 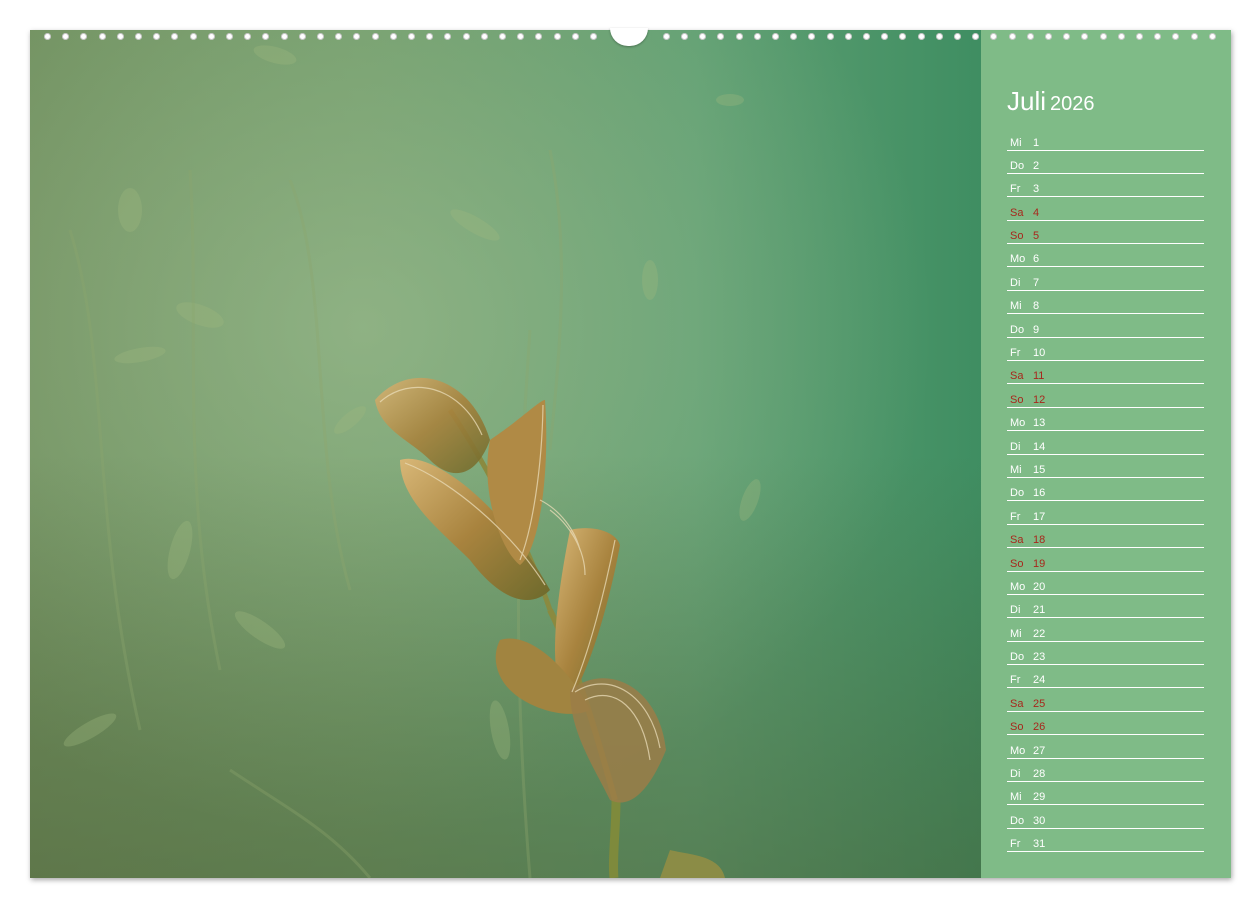 What do you see at coordinates (1027, 101) in the screenshot?
I see `month-name: Juli` at bounding box center [1027, 101].